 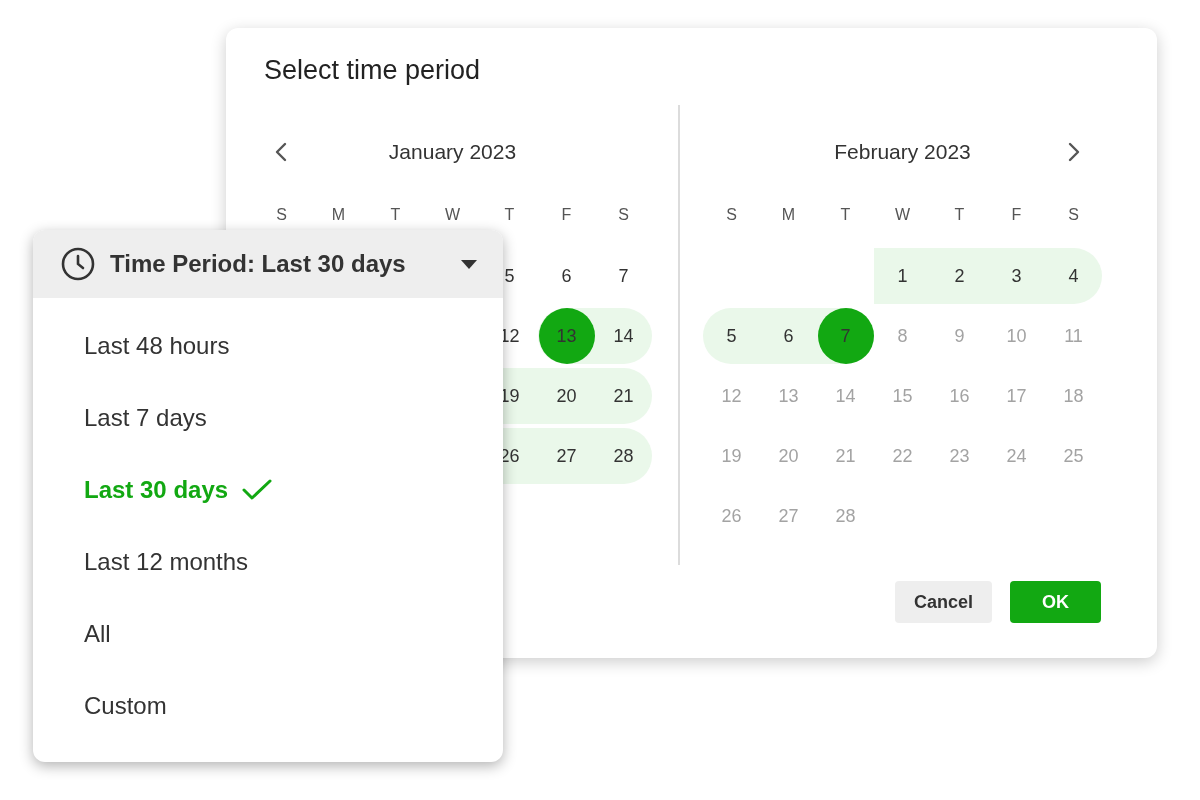 I want to click on month-title: February 2023, so click(x=902, y=152).